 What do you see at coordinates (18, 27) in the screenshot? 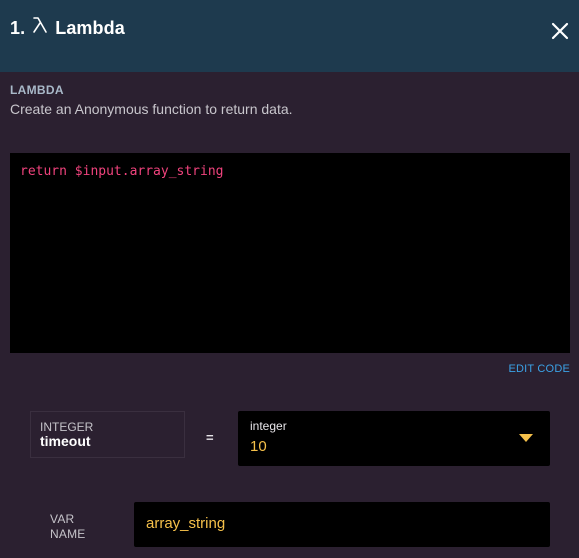
I see `step-number: 1.` at bounding box center [18, 27].